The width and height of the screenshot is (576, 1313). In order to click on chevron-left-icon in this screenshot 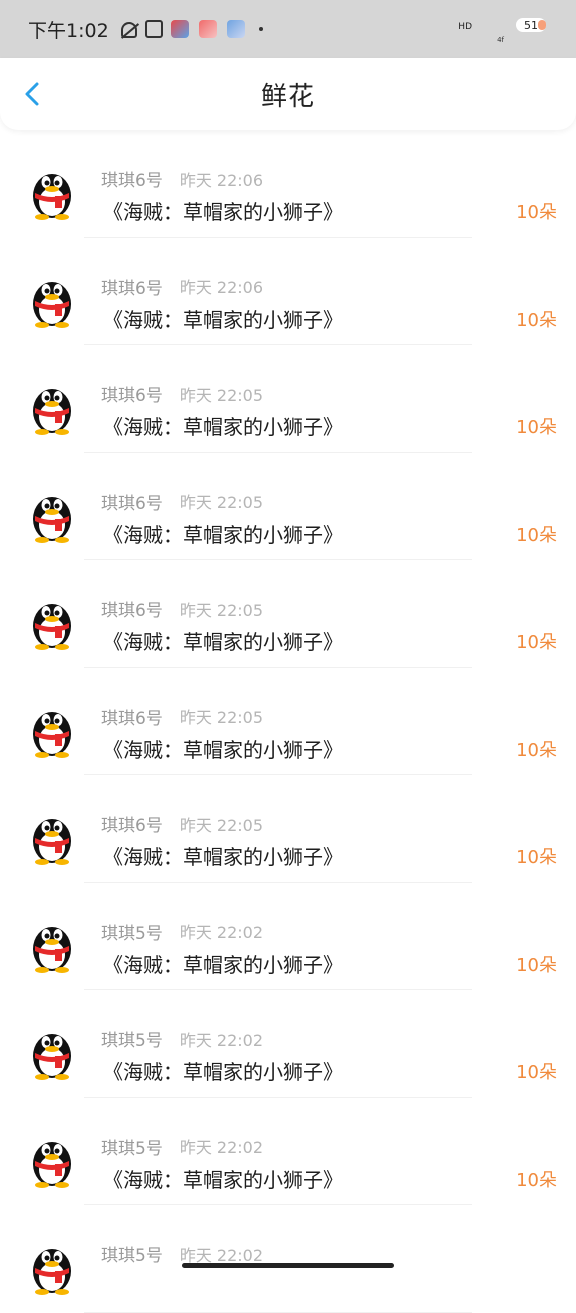, I will do `click(32, 94)`.